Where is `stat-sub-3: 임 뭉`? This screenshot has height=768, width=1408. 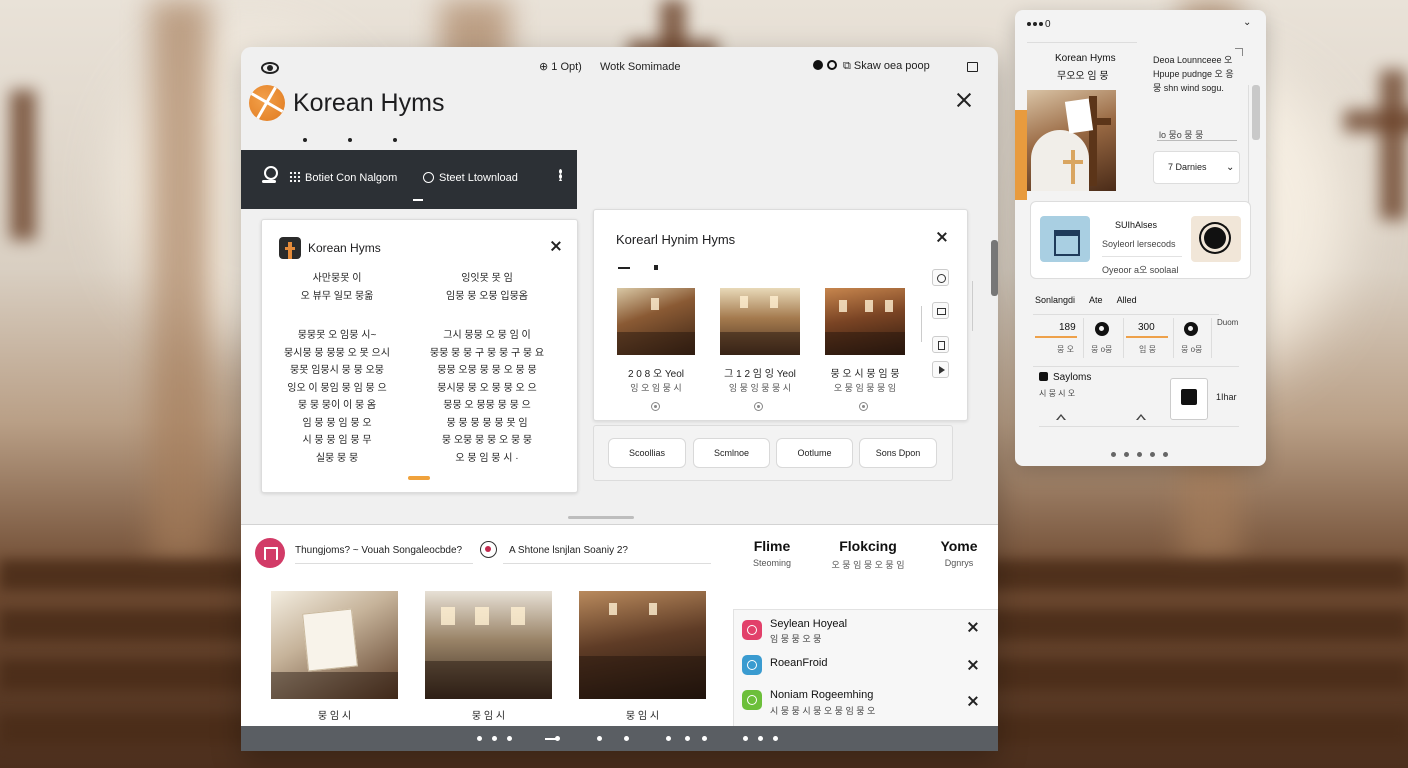
stat-sub-3: 임 뭉 is located at coordinates (1147, 349).